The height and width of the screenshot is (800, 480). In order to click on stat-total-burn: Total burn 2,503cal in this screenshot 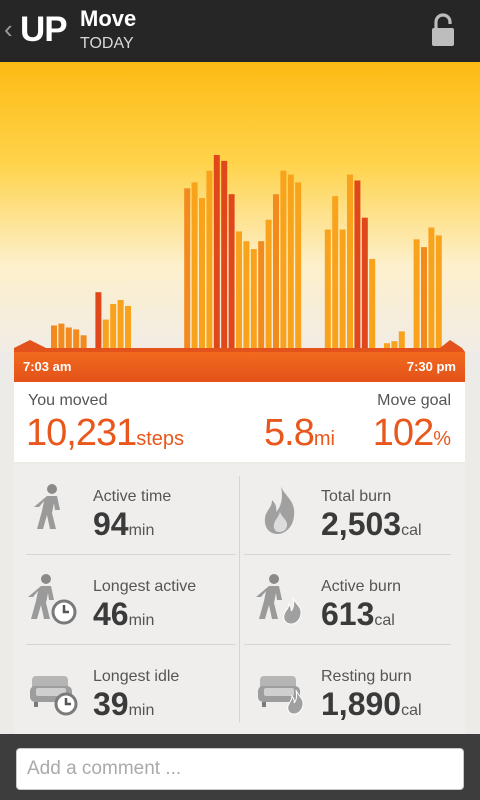, I will do `click(351, 509)`.